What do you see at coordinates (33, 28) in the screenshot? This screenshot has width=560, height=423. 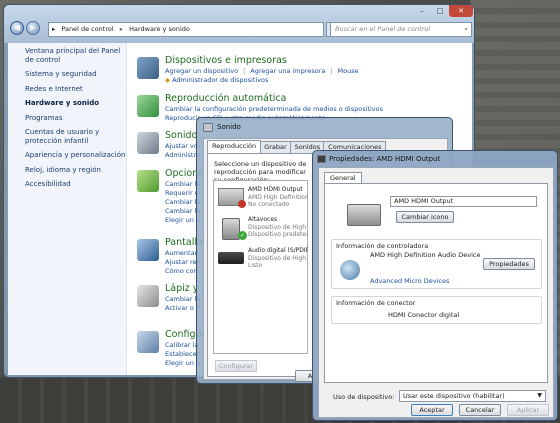 I see `forward-arrow-icon: ▶` at bounding box center [33, 28].